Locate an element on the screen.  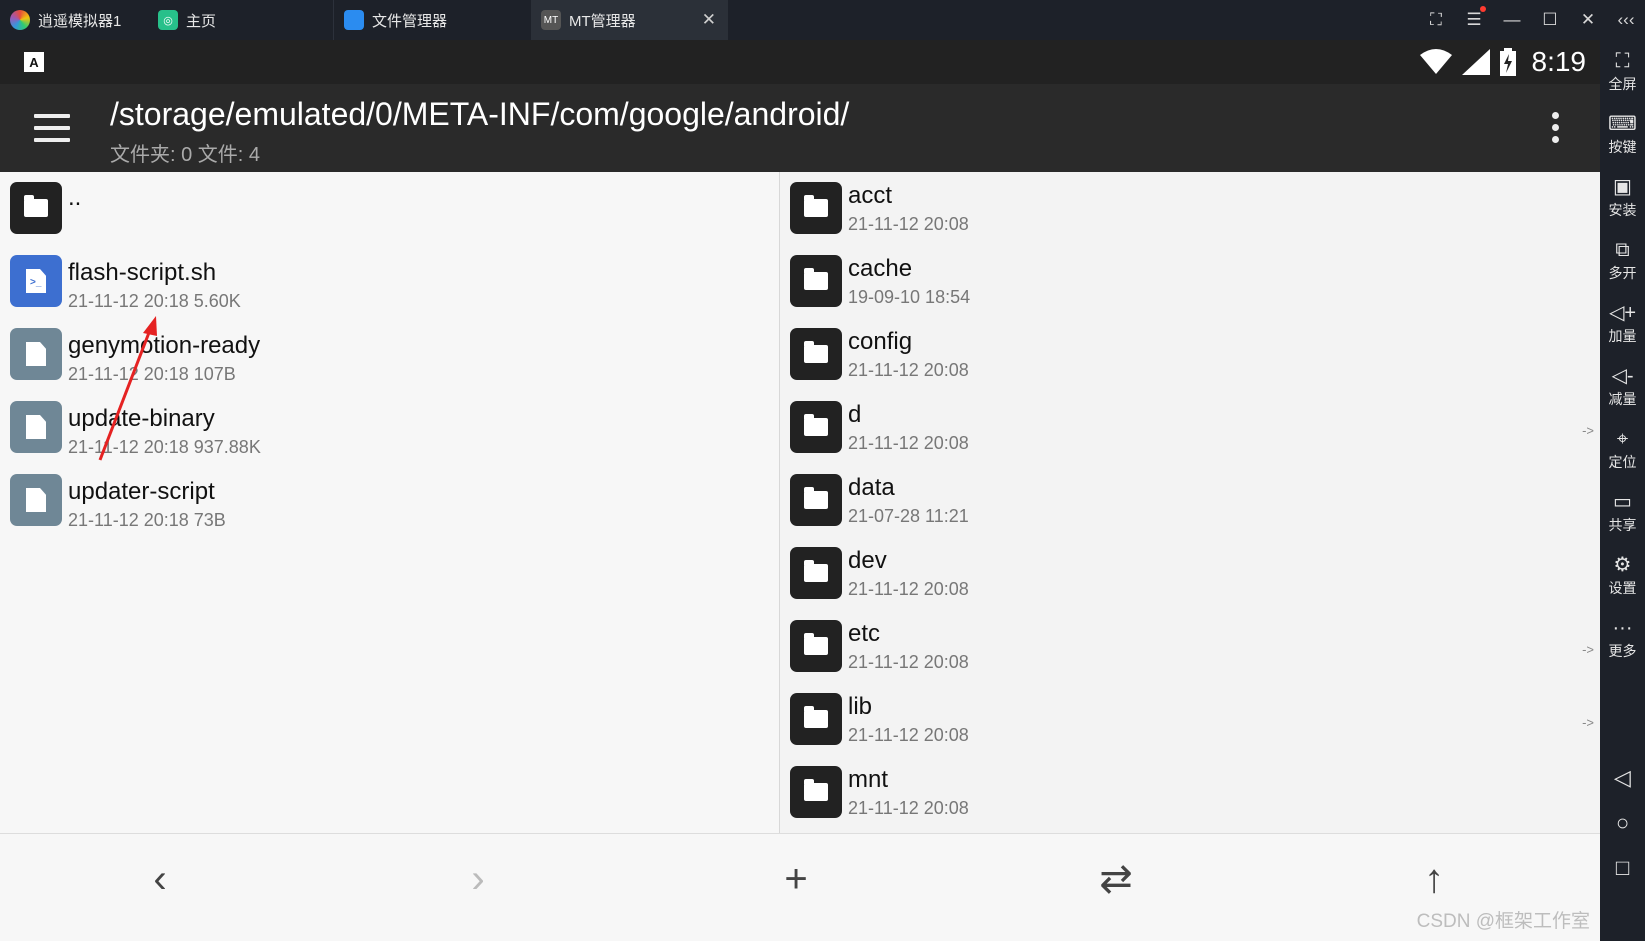
screenshot-icon: ⛶ is located at coordinates (1436, 20).